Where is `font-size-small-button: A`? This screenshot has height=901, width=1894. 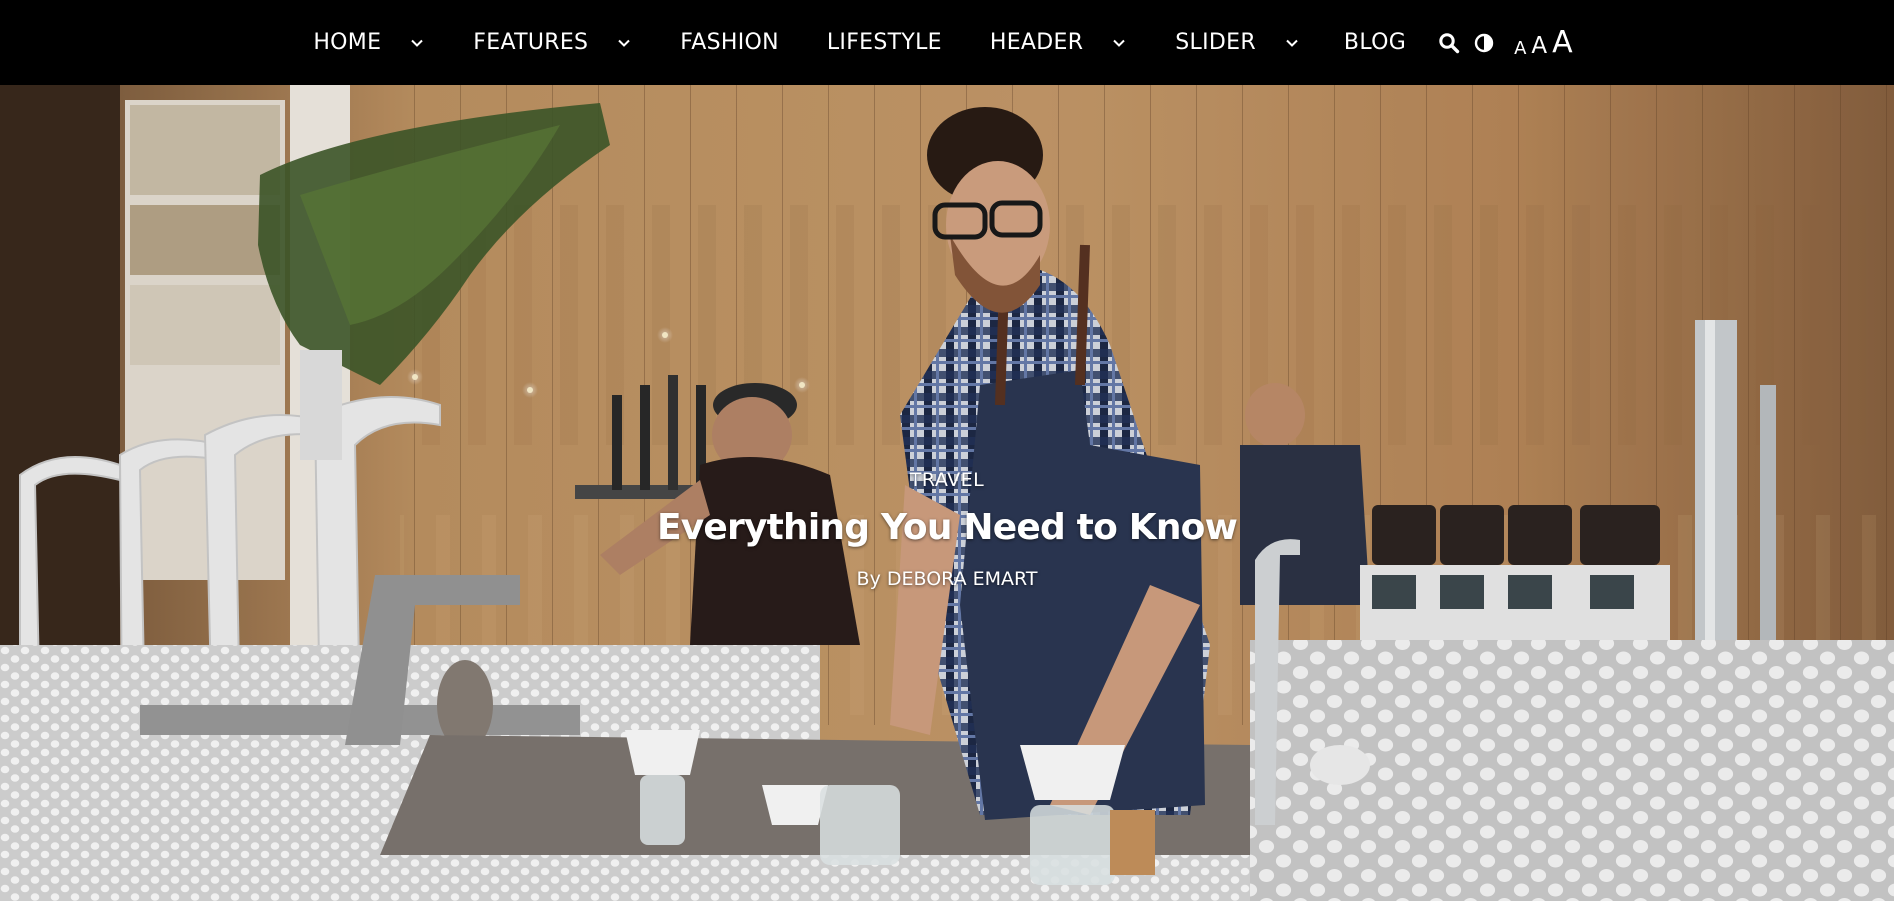 font-size-small-button: A is located at coordinates (1520, 48).